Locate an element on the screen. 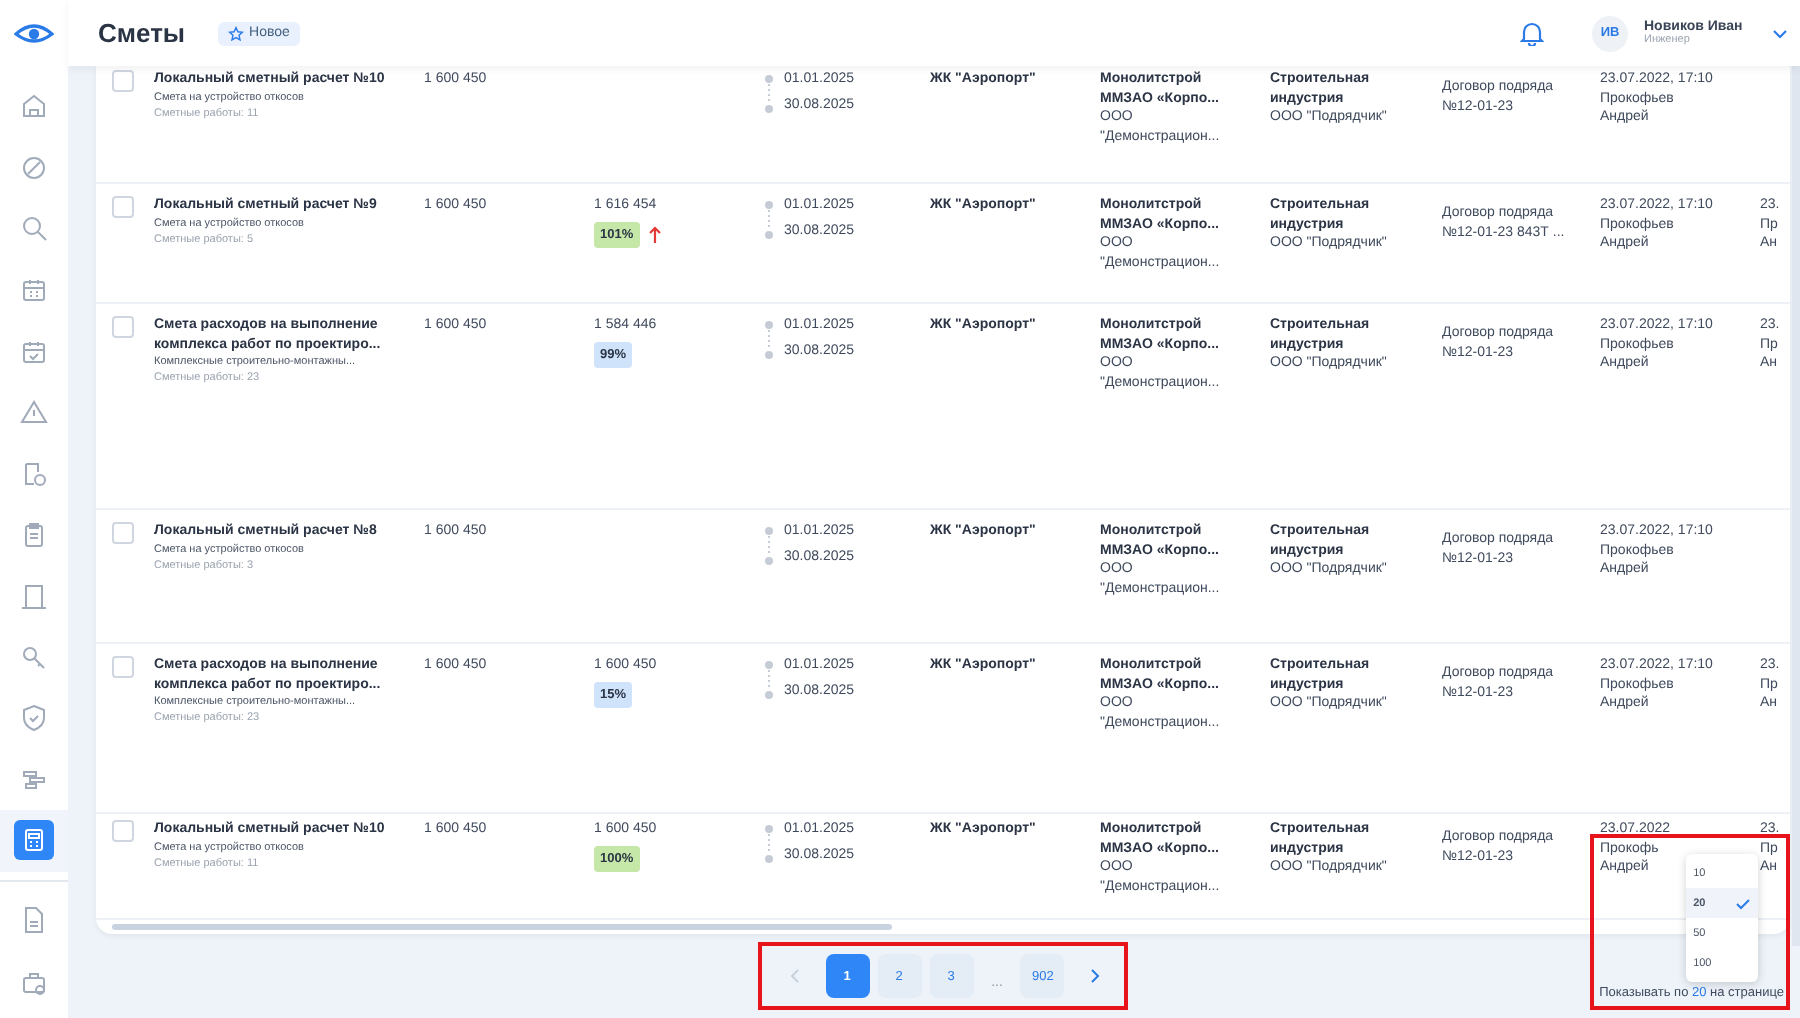 This screenshot has width=1800, height=1018. page-title: Сметы is located at coordinates (142, 33).